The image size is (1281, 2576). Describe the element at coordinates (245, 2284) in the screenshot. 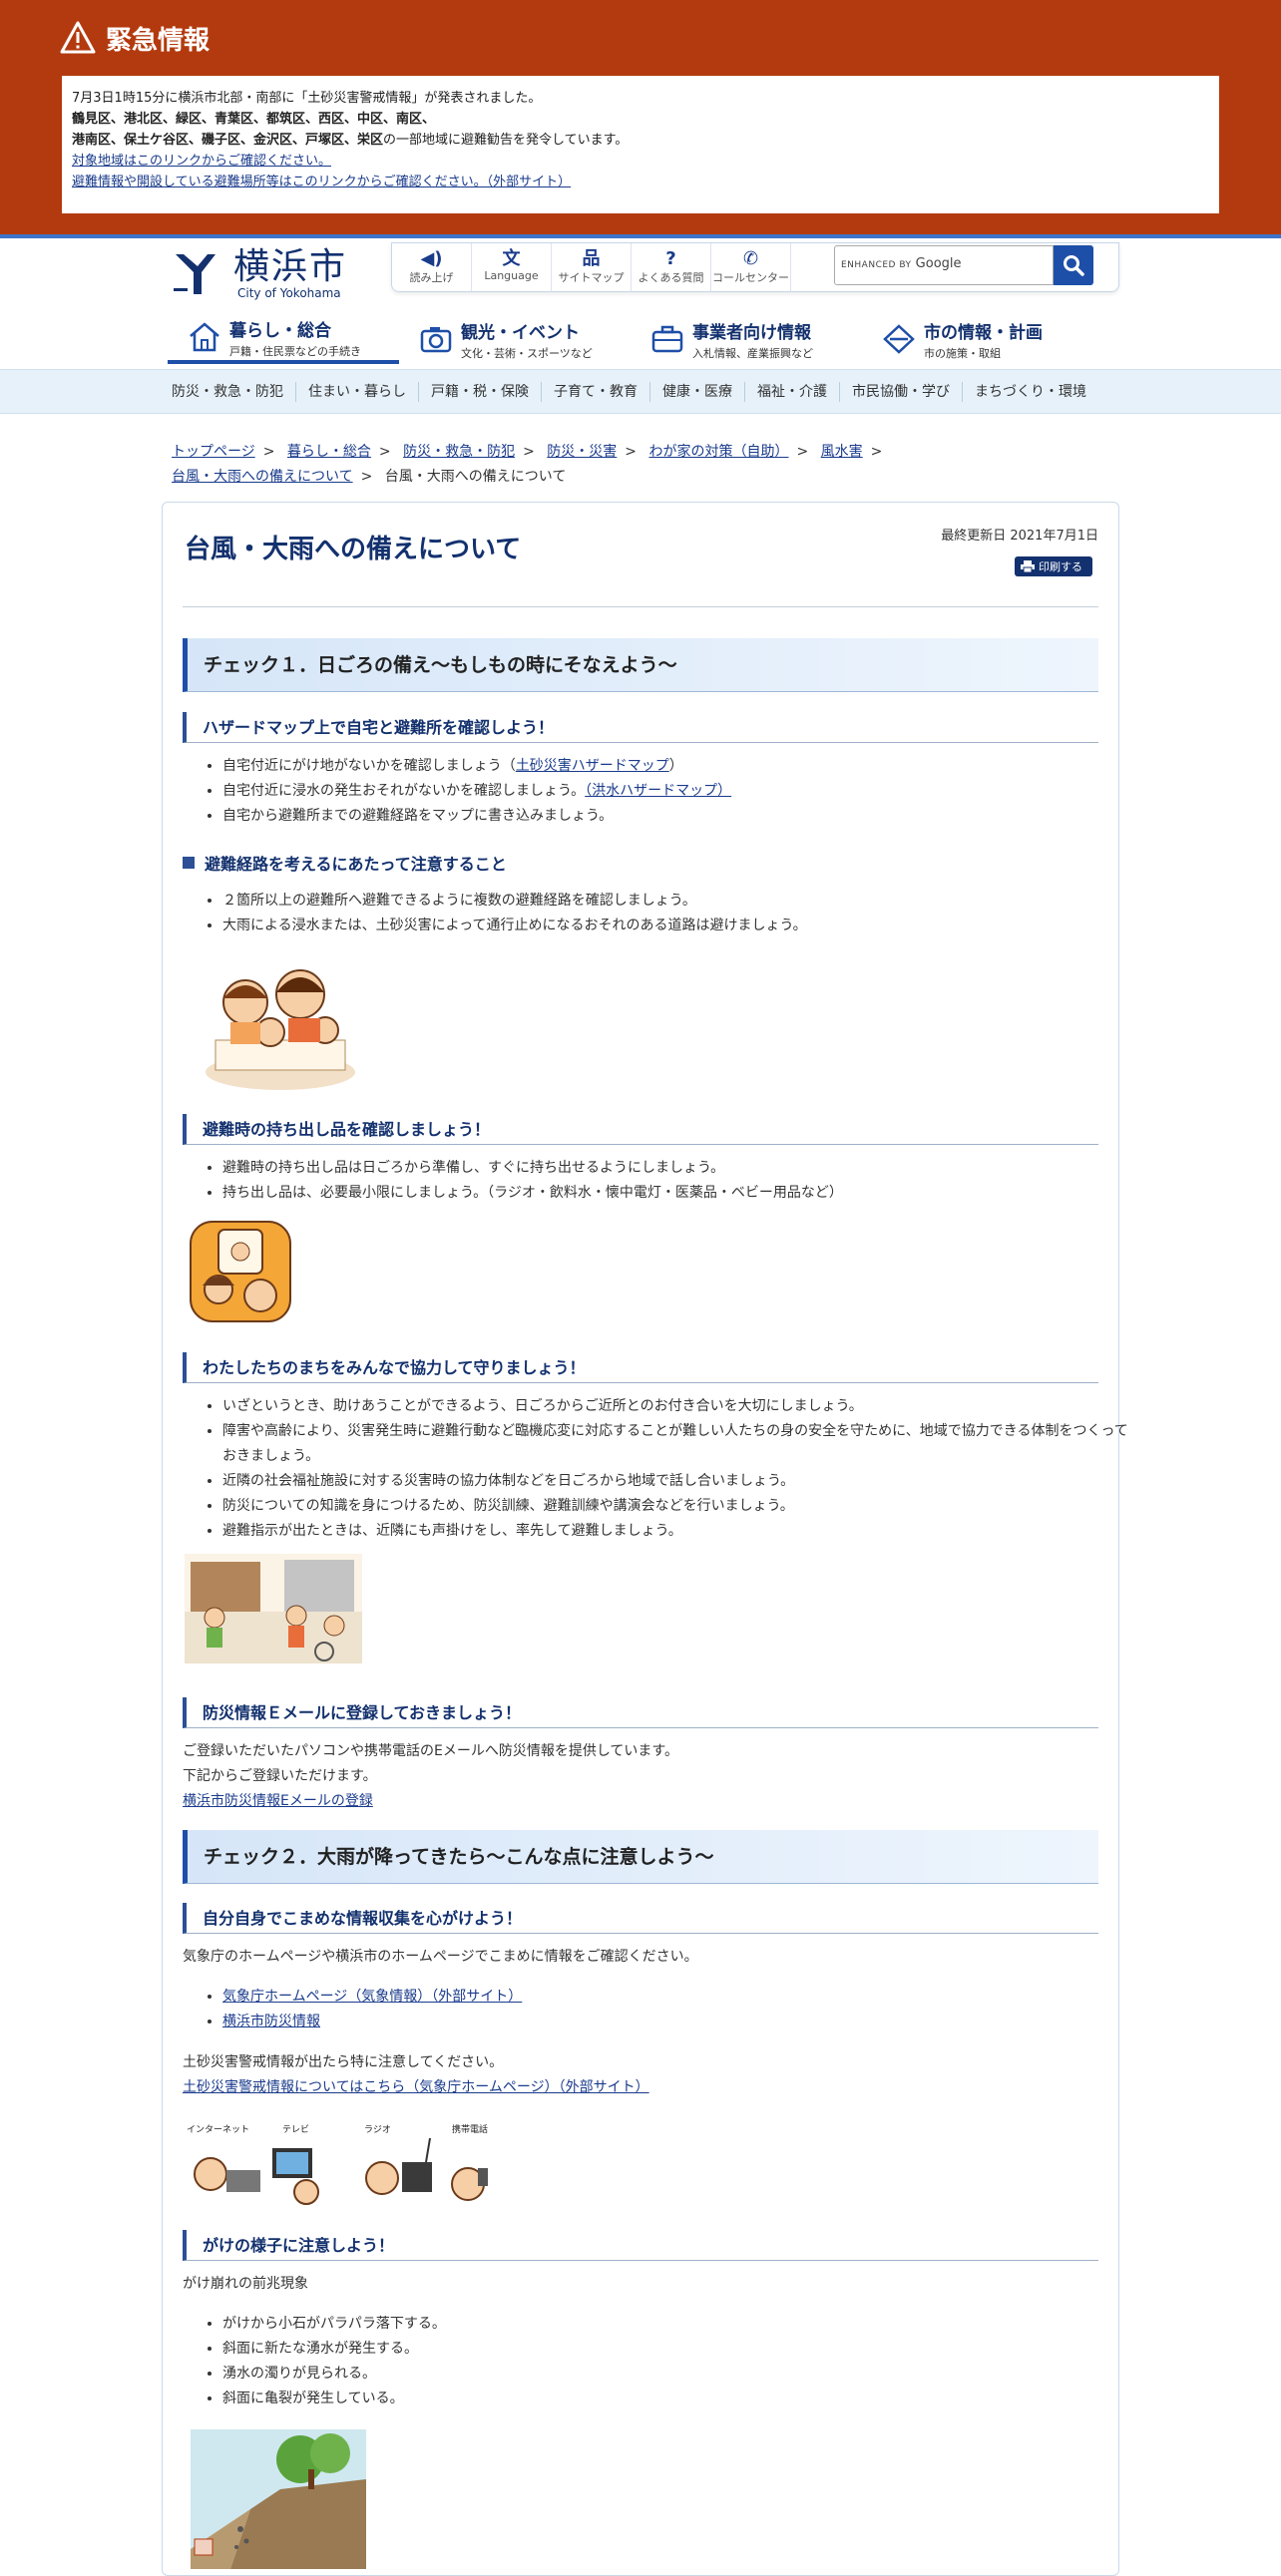

I see `cliff-intro: がけ崩れの前兆現象` at that location.